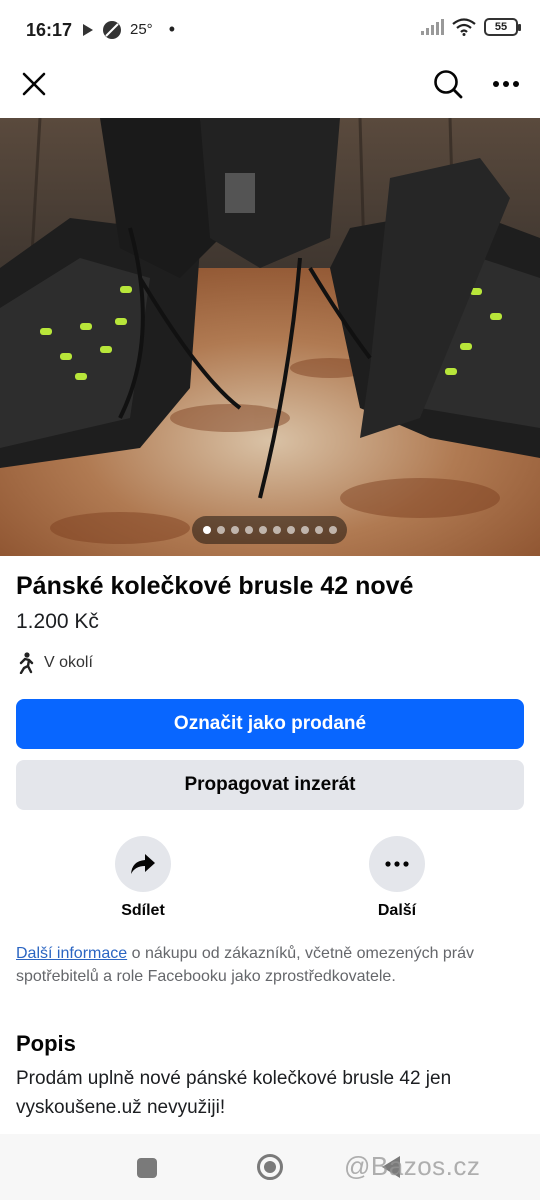  Describe the element at coordinates (270, 724) in the screenshot. I see `mark-as-sold-button: Označit jako prodané` at that location.